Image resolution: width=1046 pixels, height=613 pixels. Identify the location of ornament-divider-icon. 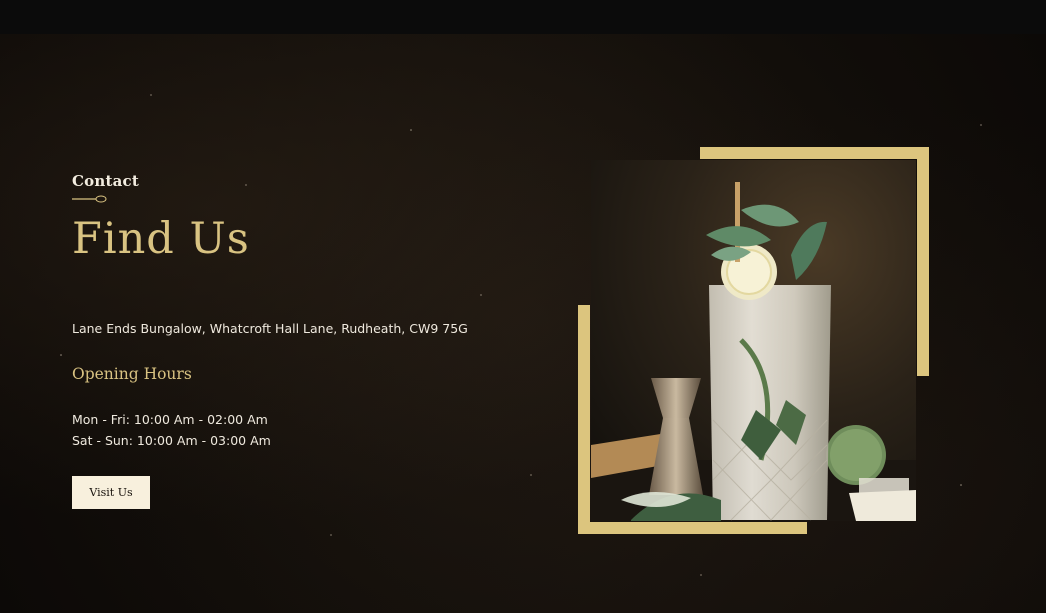
(89, 199).